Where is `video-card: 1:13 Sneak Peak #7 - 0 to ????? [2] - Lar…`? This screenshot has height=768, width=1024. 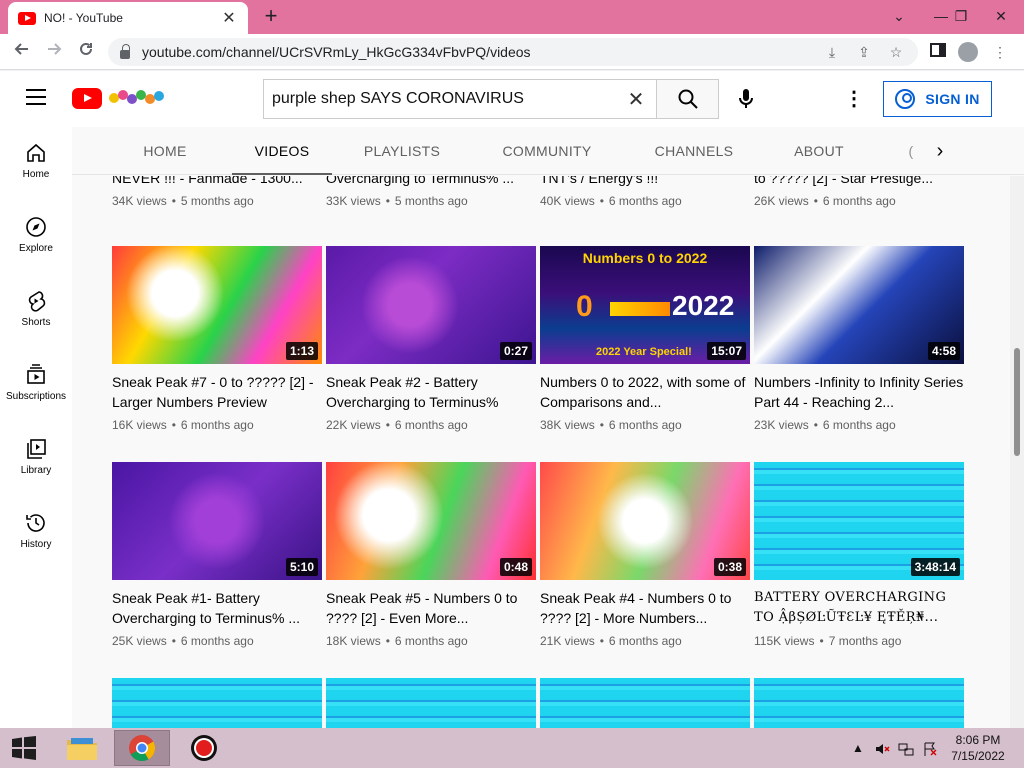 video-card: 1:13 Sneak Peak #7 - 0 to ????? [2] - Lar… is located at coordinates (217, 339).